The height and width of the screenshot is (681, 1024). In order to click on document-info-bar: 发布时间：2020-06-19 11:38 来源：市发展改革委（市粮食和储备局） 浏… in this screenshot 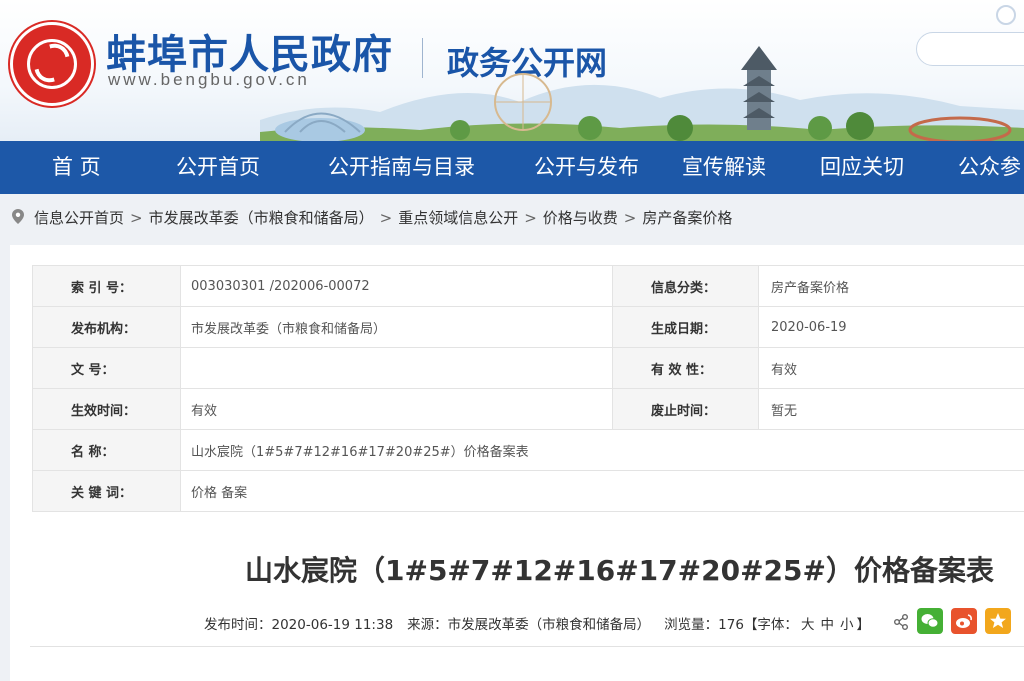, I will do `click(537, 623)`.